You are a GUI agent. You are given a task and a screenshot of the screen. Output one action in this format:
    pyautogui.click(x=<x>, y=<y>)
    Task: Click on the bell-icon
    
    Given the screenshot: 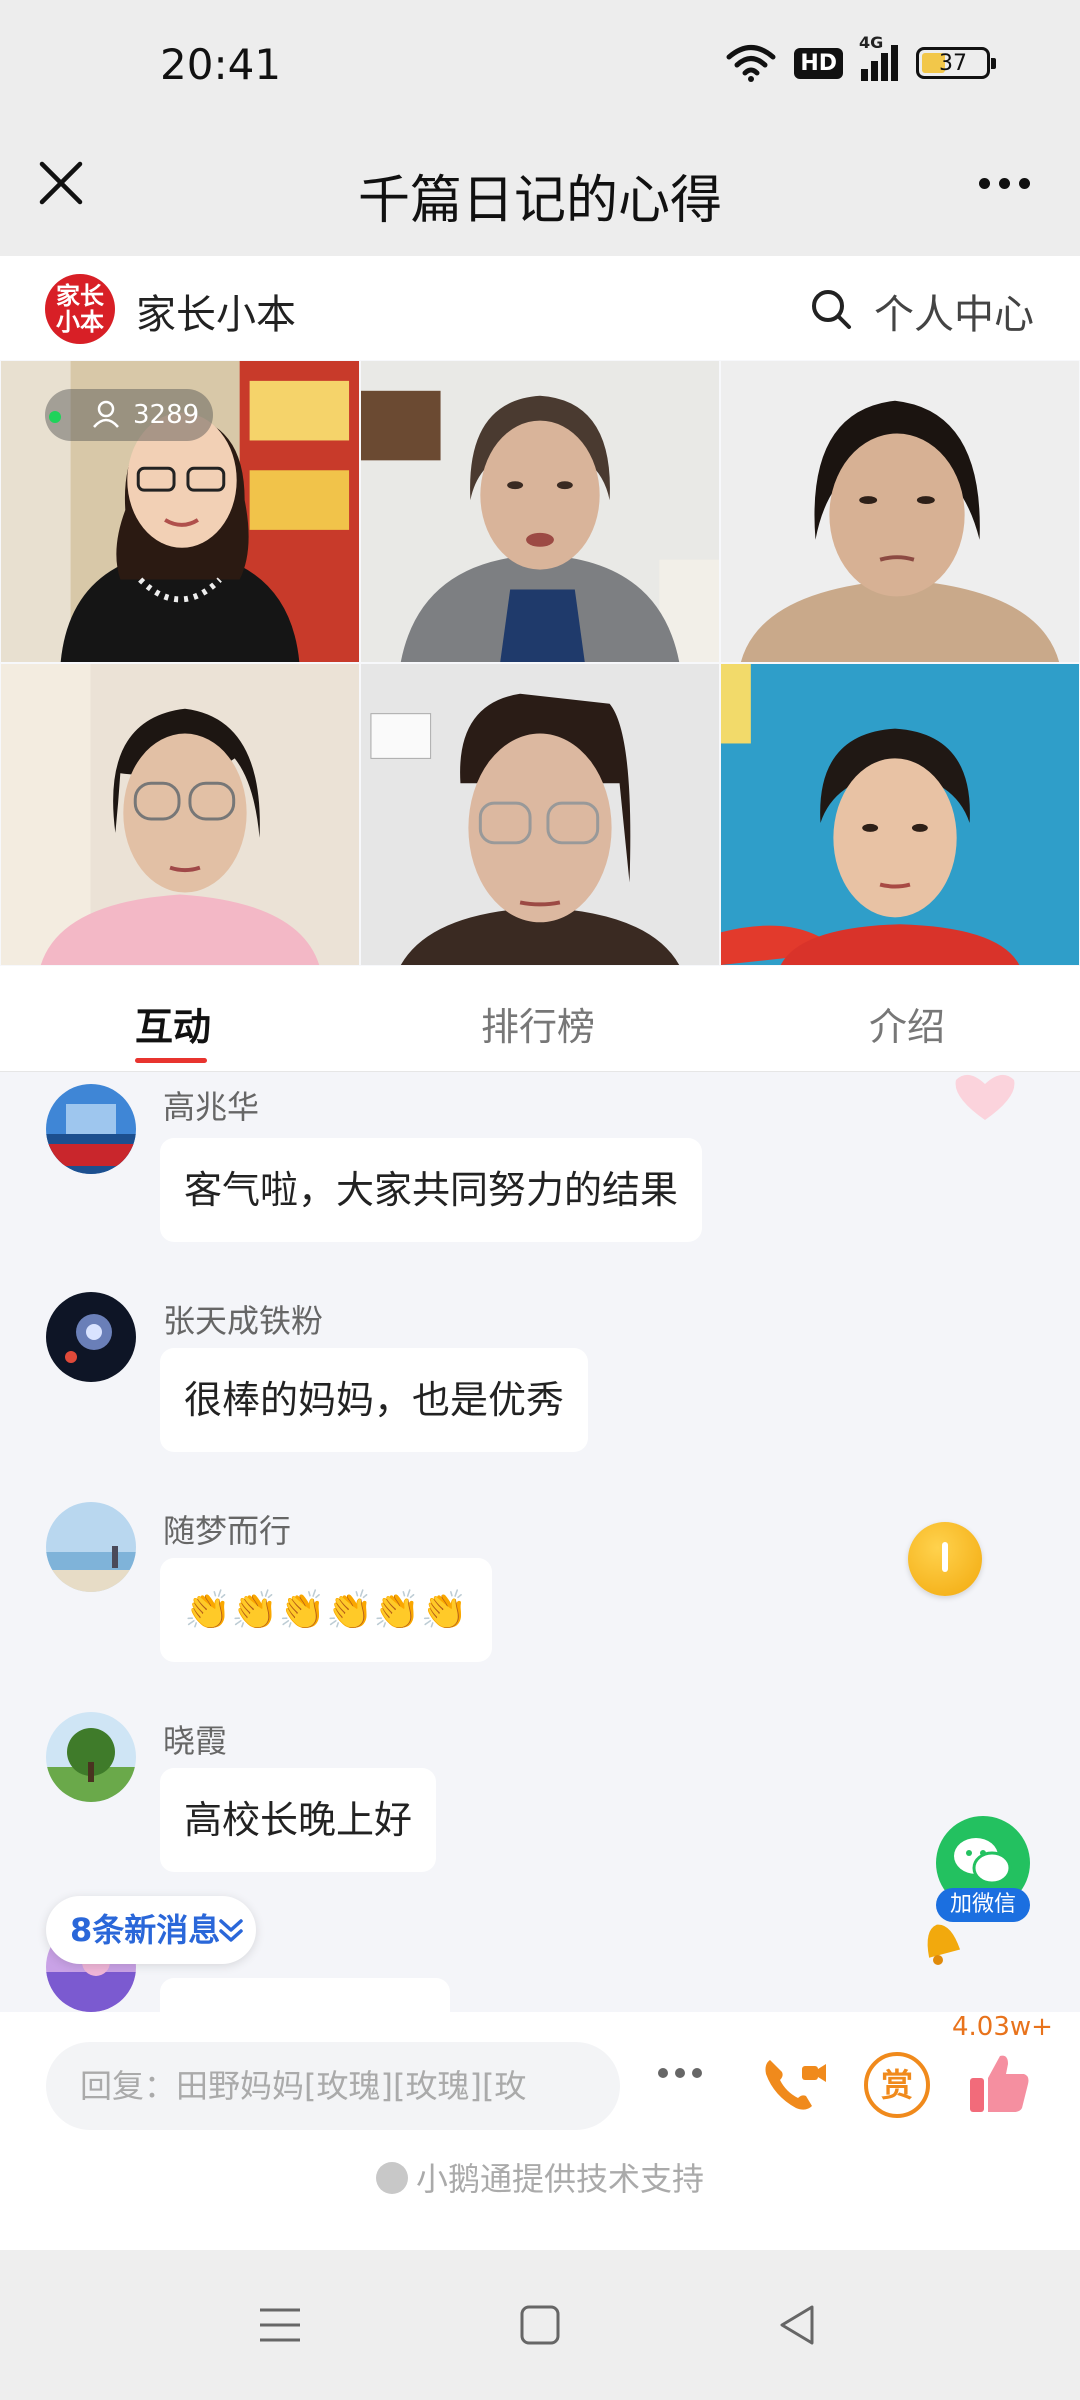 What is the action you would take?
    pyautogui.click(x=942, y=1941)
    